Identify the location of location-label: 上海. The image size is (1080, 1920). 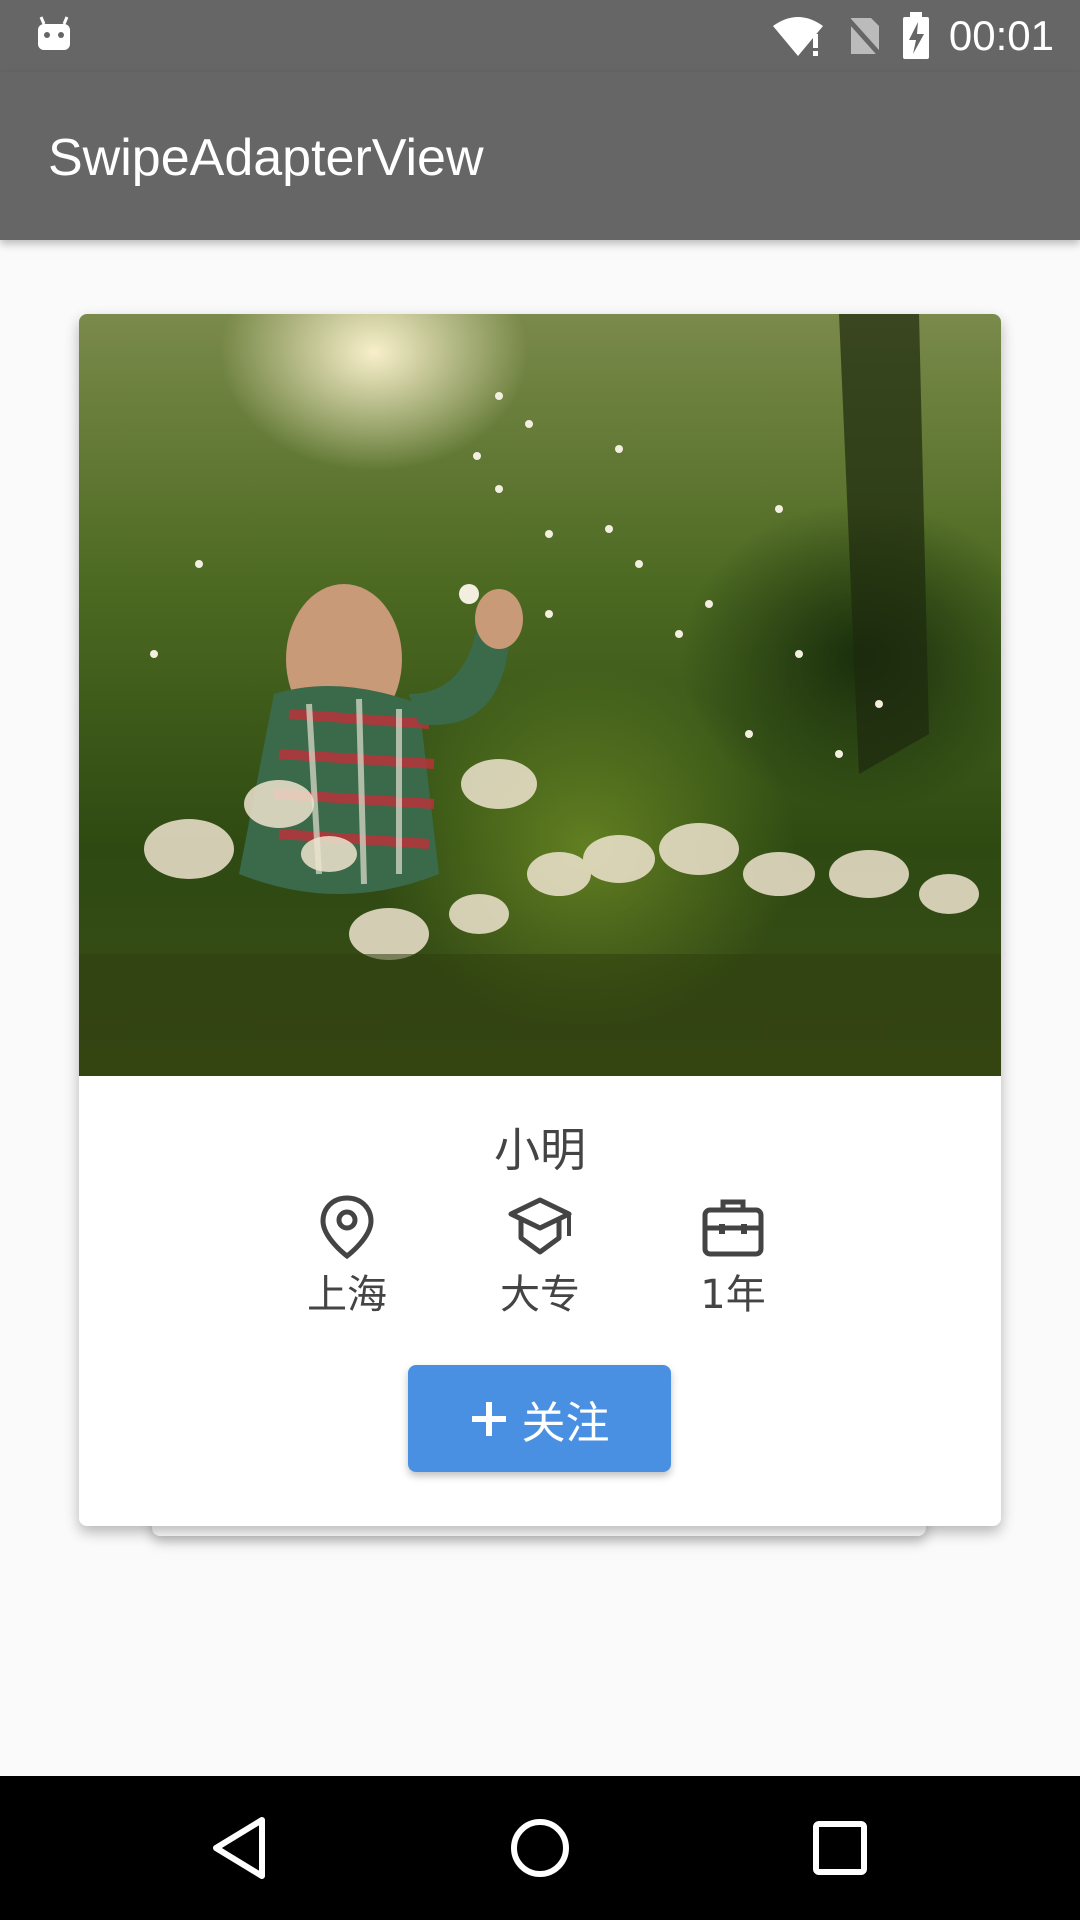
(347, 1295).